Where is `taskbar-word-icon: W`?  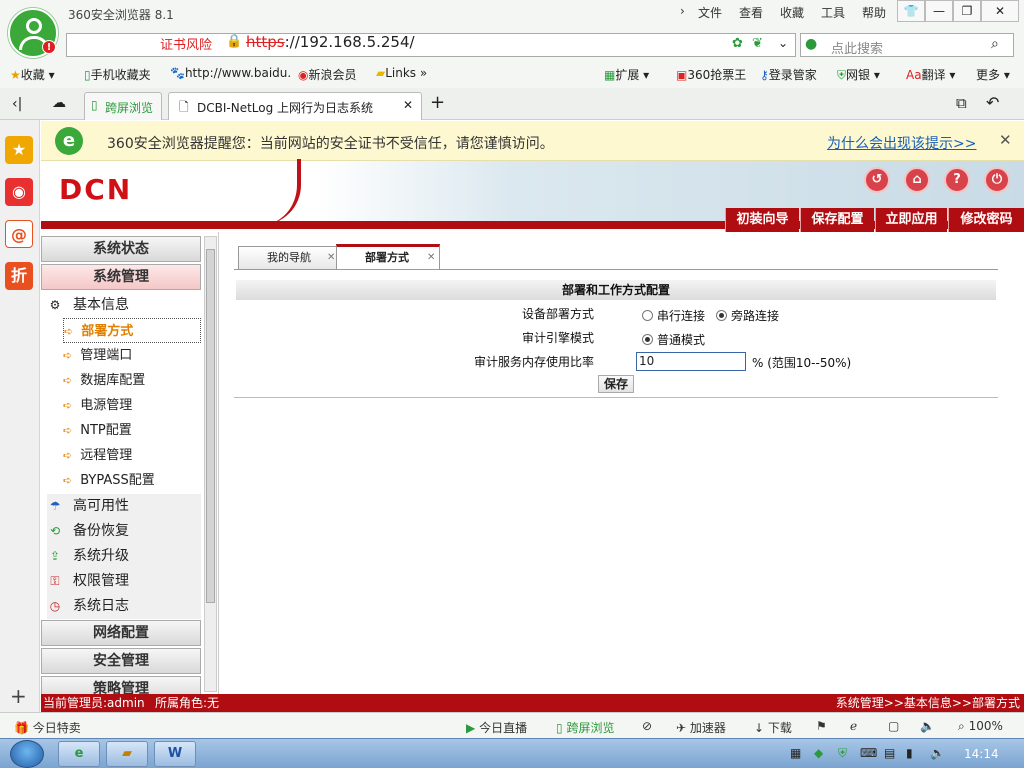
taskbar-word-icon: W is located at coordinates (175, 754).